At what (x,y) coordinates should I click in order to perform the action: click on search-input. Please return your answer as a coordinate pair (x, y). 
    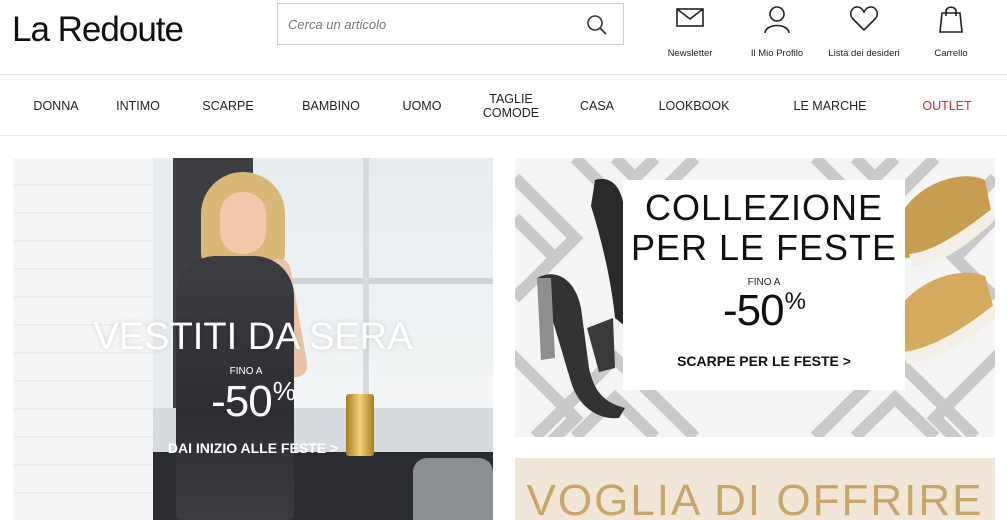
    Looking at the image, I should click on (423, 24).